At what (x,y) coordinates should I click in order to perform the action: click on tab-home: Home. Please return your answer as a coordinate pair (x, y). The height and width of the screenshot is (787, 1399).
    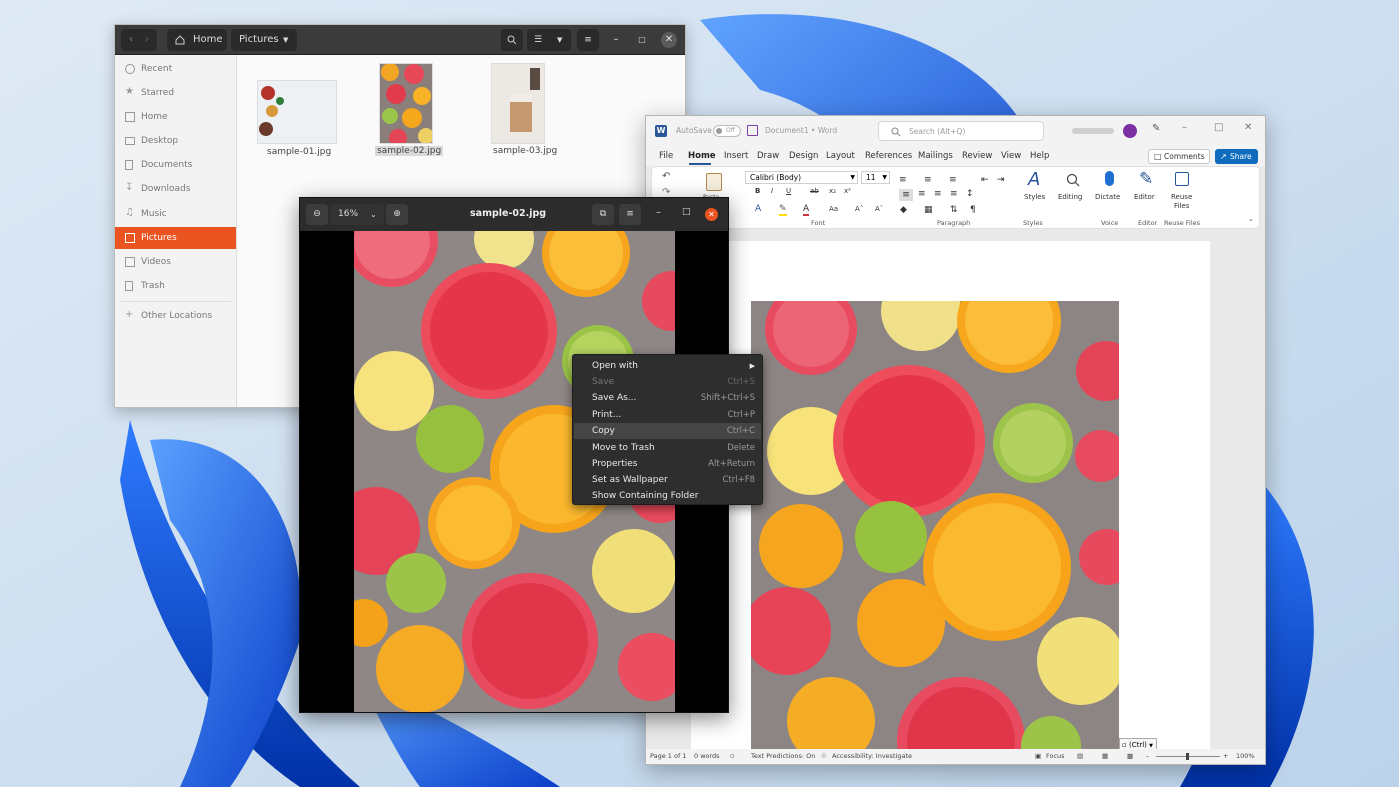
    Looking at the image, I should click on (702, 156).